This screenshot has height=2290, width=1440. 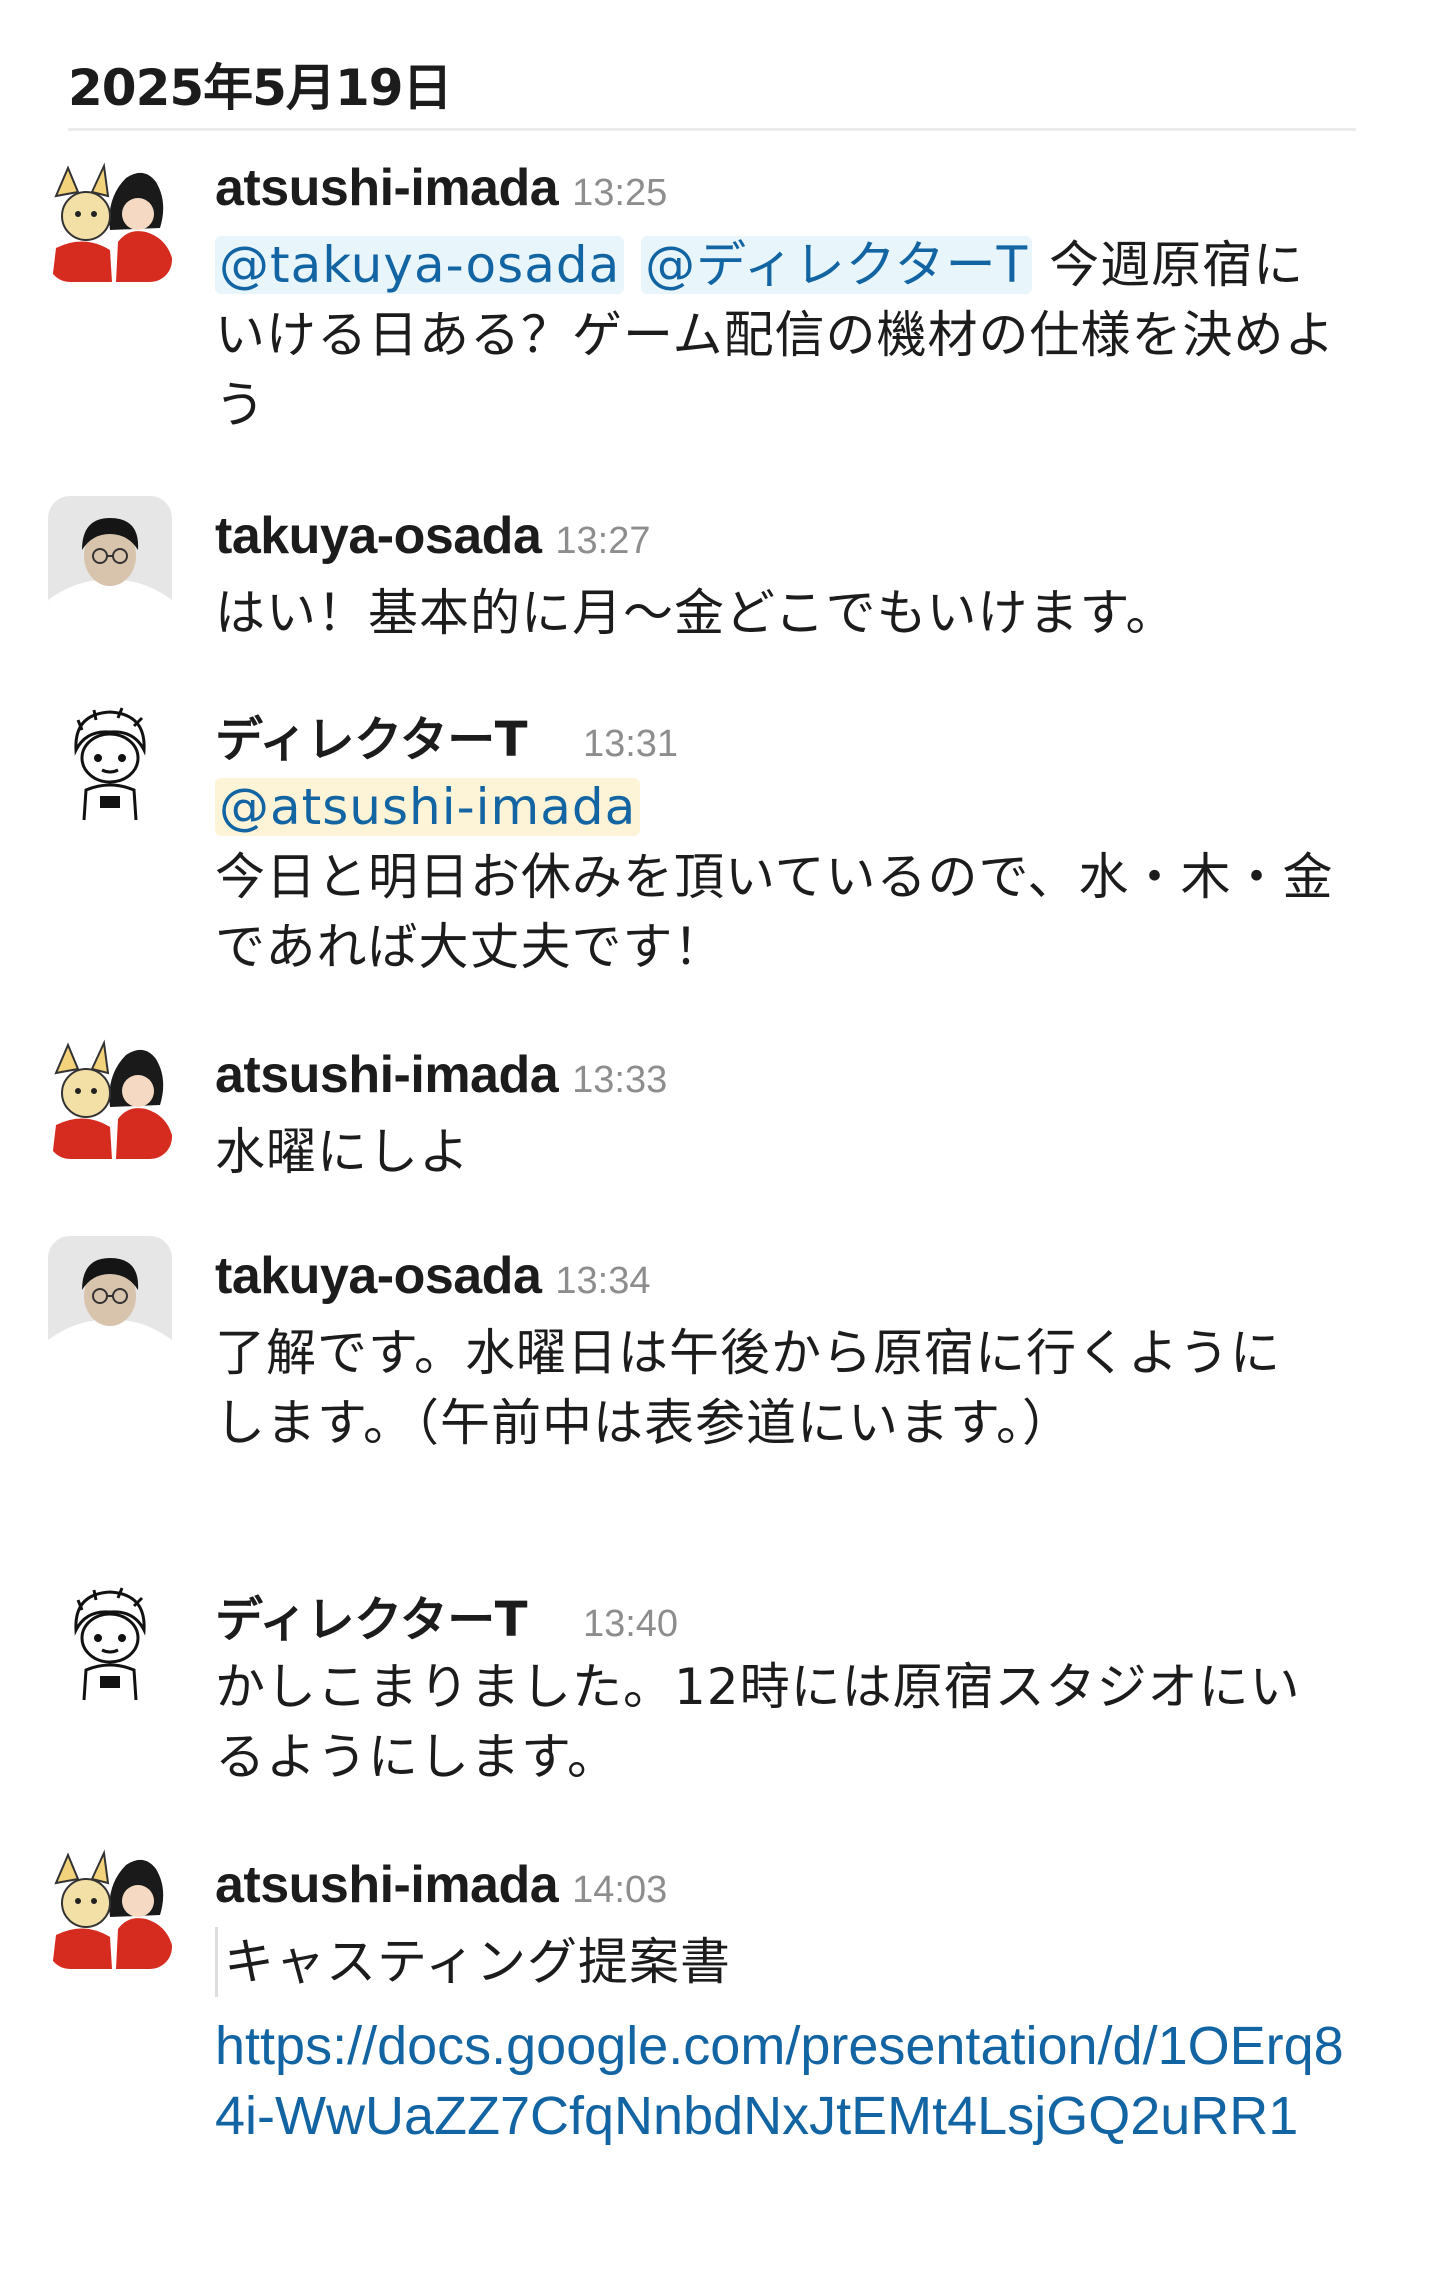 I want to click on message-text: はい！基本的に月〜金どこでもいけます。, so click(x=696, y=613).